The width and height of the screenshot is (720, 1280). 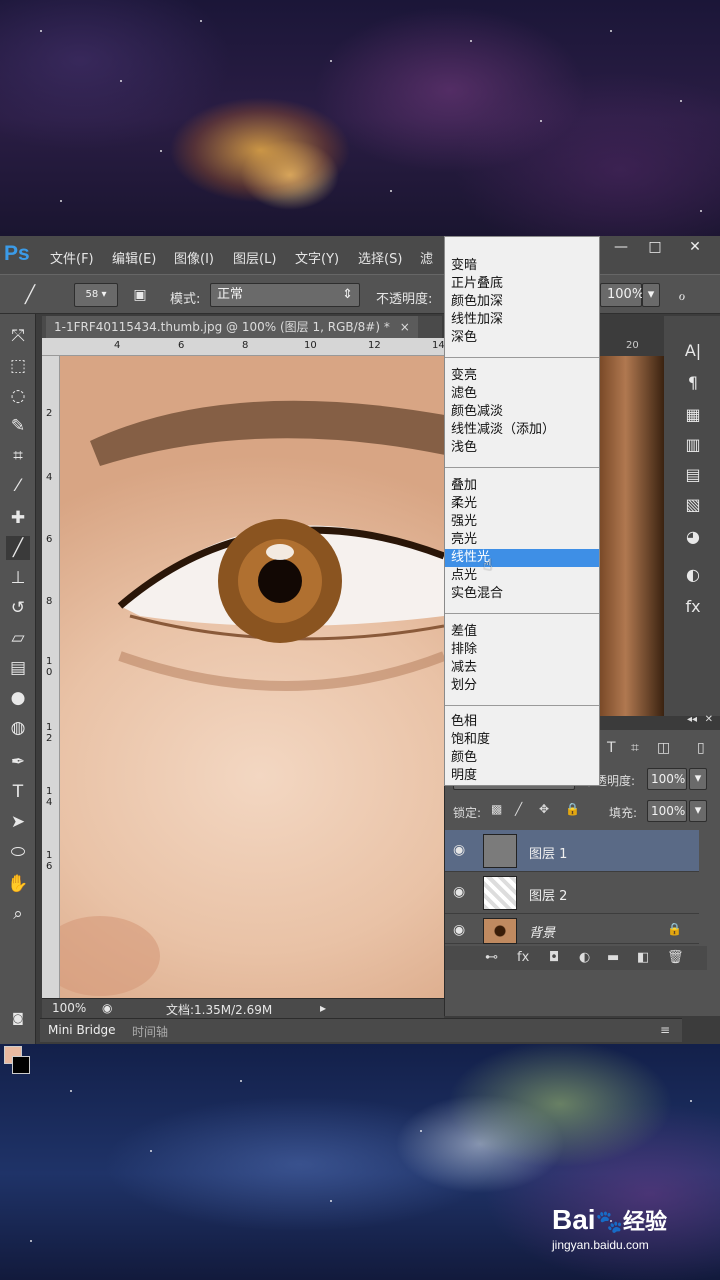 I want to click on gradient-tool-icon: ▤, so click(x=18, y=668).